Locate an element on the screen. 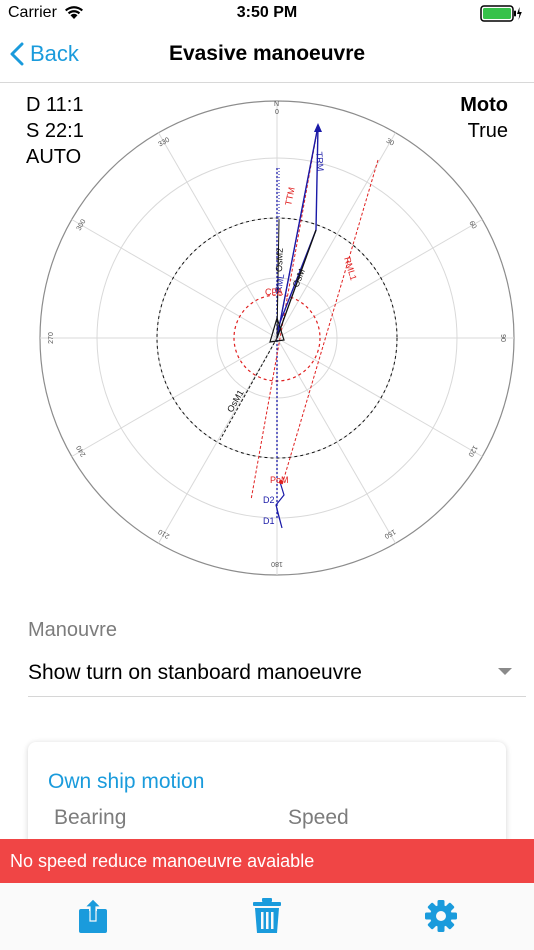  d2-label: D2 is located at coordinates (269, 500).